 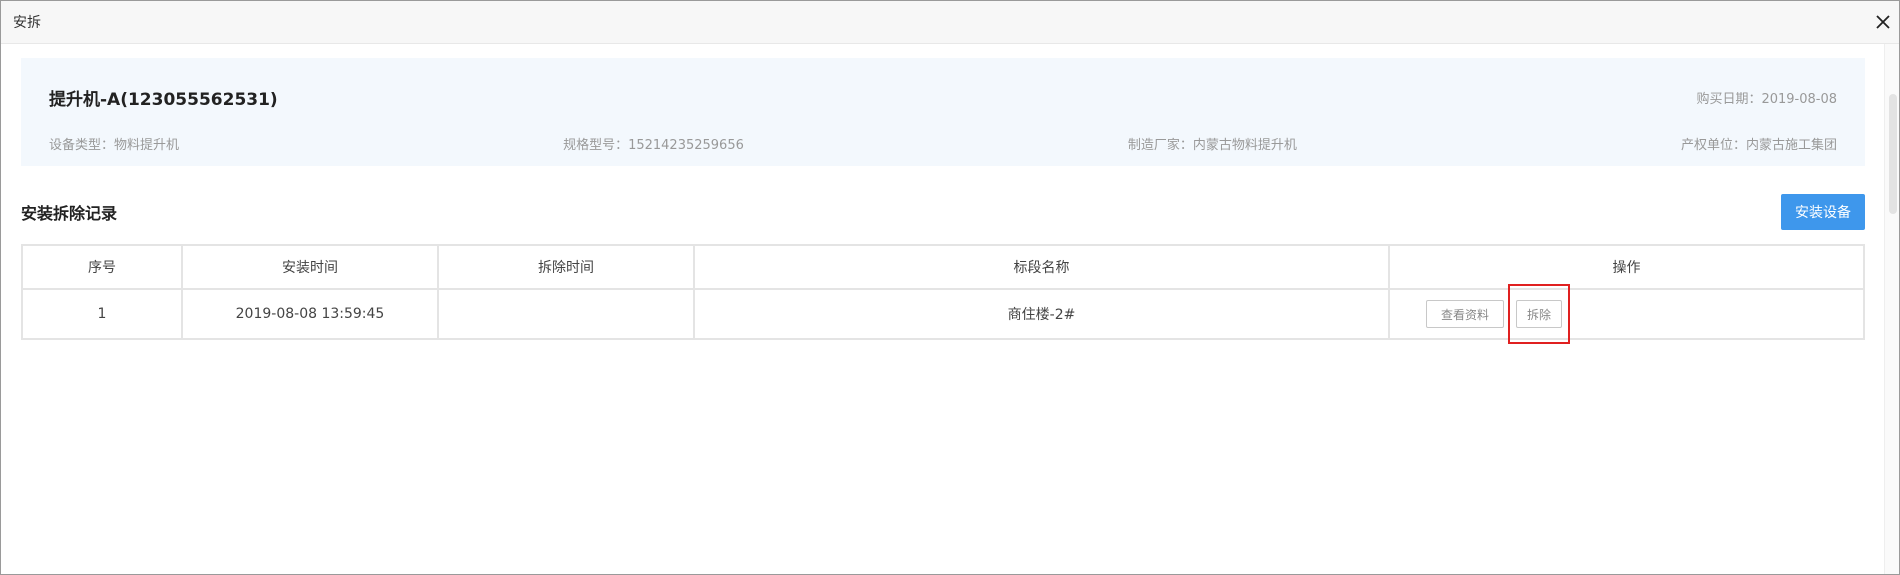 What do you see at coordinates (69, 213) in the screenshot?
I see `records-title: 安装拆除记录` at bounding box center [69, 213].